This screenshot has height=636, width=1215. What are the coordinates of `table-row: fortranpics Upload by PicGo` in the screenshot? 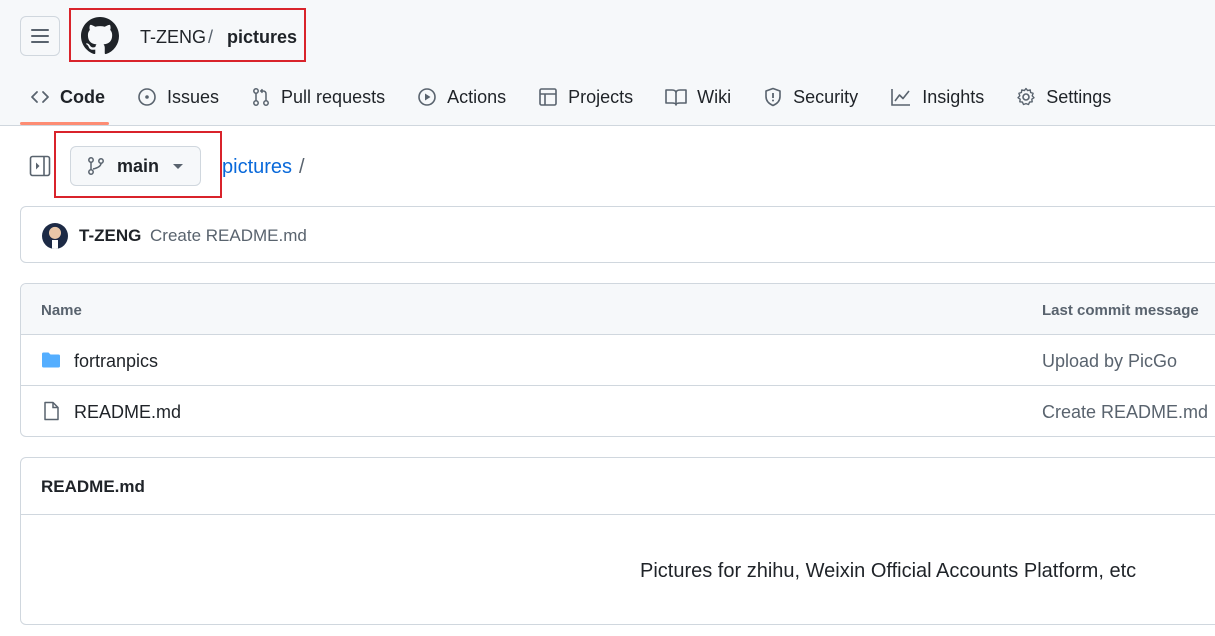 It's located at (618, 360).